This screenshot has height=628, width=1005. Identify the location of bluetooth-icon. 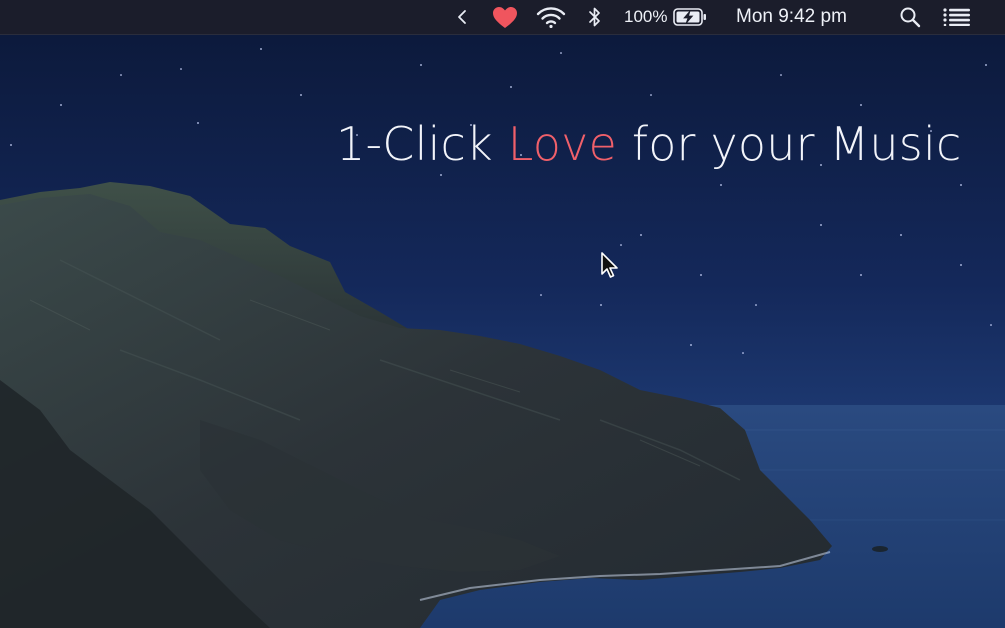
(595, 17).